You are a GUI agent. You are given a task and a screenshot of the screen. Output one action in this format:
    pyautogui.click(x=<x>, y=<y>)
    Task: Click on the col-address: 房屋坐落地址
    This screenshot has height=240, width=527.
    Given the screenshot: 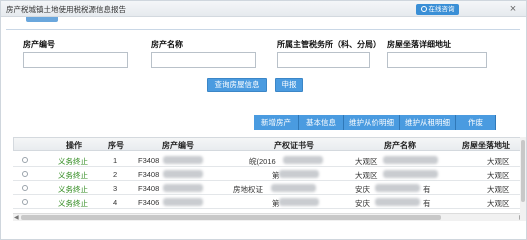 What is the action you would take?
    pyautogui.click(x=486, y=145)
    